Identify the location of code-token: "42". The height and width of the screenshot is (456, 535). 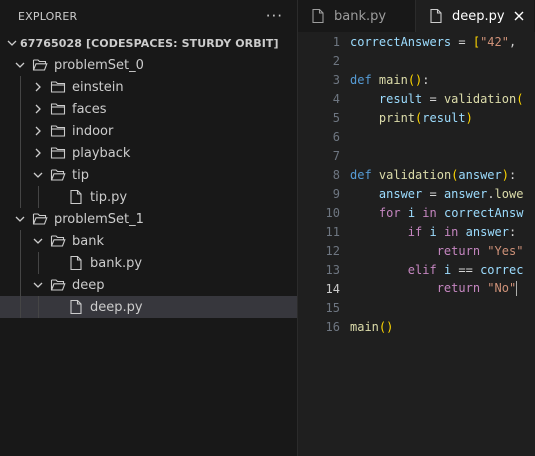
(494, 41).